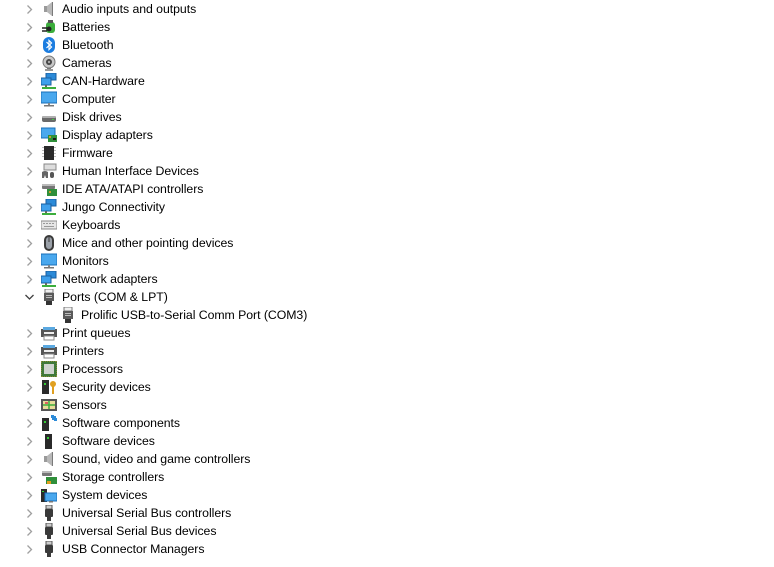 The height and width of the screenshot is (567, 774). Describe the element at coordinates (387, 531) in the screenshot. I see `tree-category-item: Universal Serial Bus devices` at that location.